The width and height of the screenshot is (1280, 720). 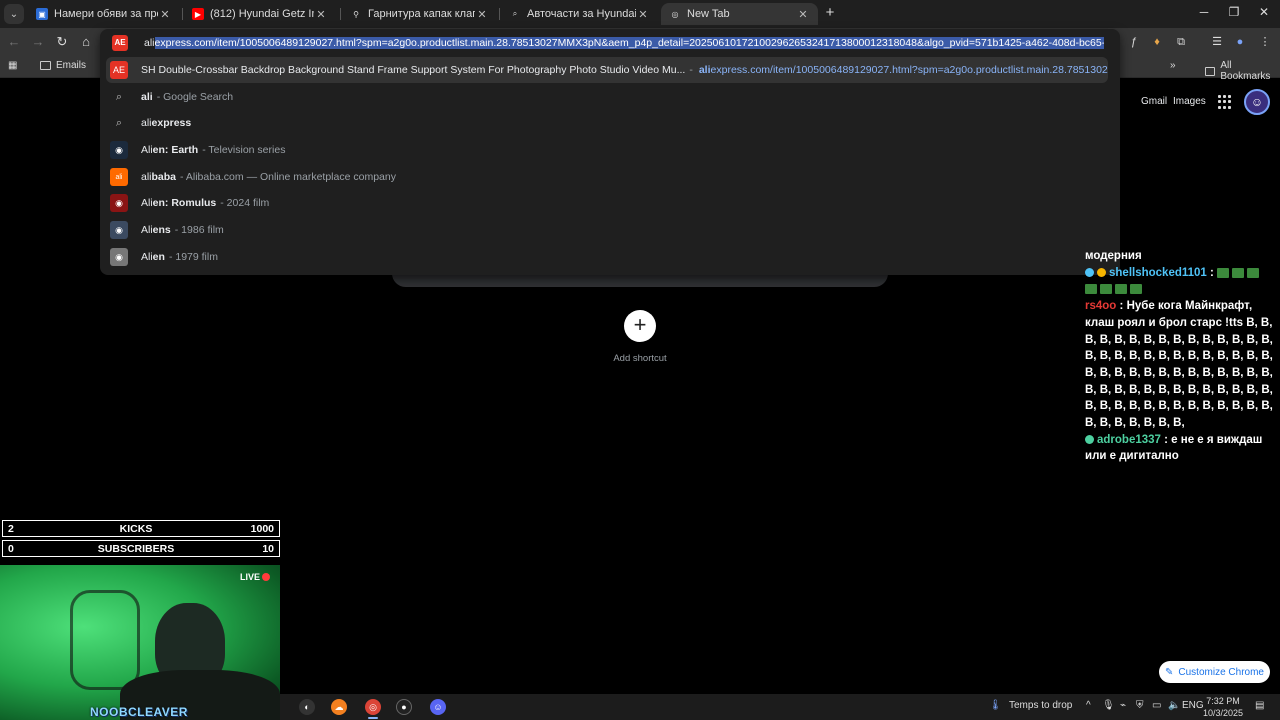 What do you see at coordinates (373, 707) in the screenshot?
I see `chrome-taskbar-icon: ◎` at bounding box center [373, 707].